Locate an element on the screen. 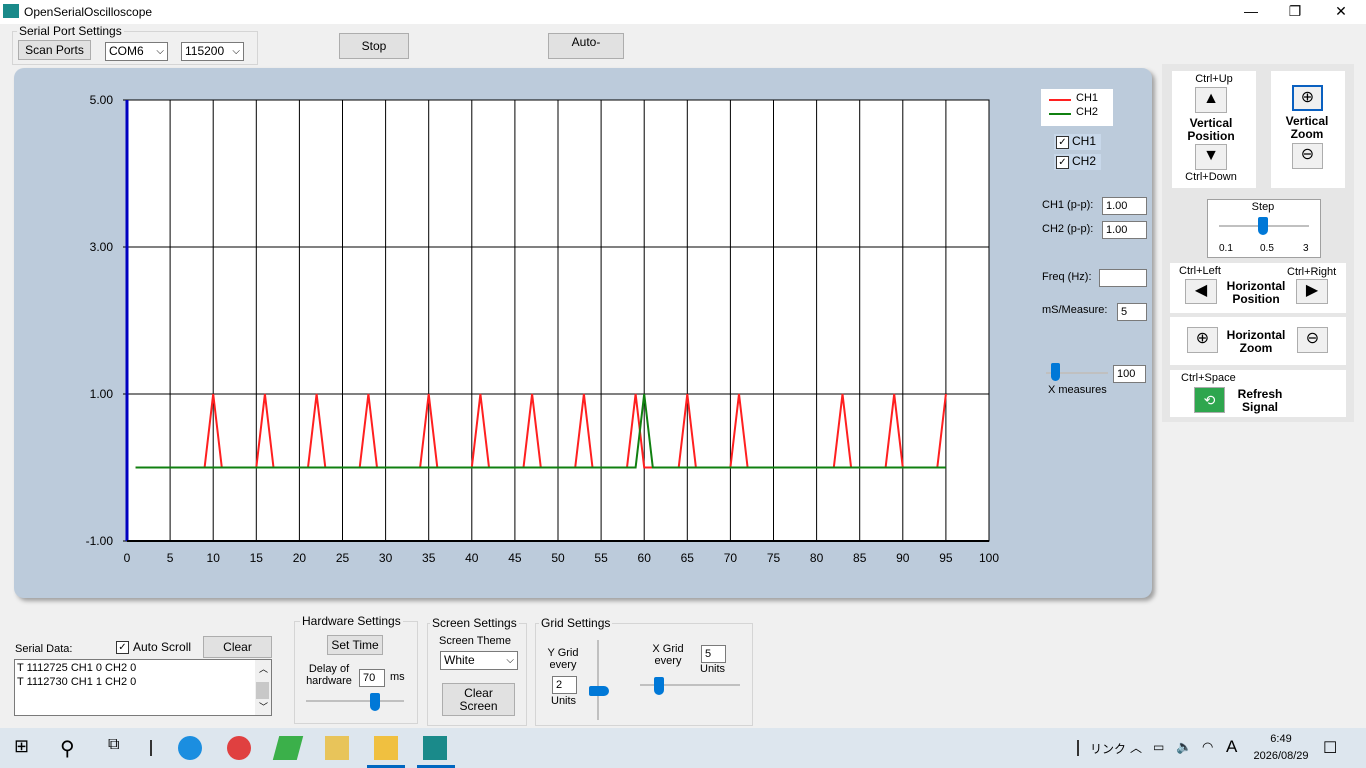 The height and width of the screenshot is (768, 1366). vertical-up-button: ▲ is located at coordinates (1211, 100).